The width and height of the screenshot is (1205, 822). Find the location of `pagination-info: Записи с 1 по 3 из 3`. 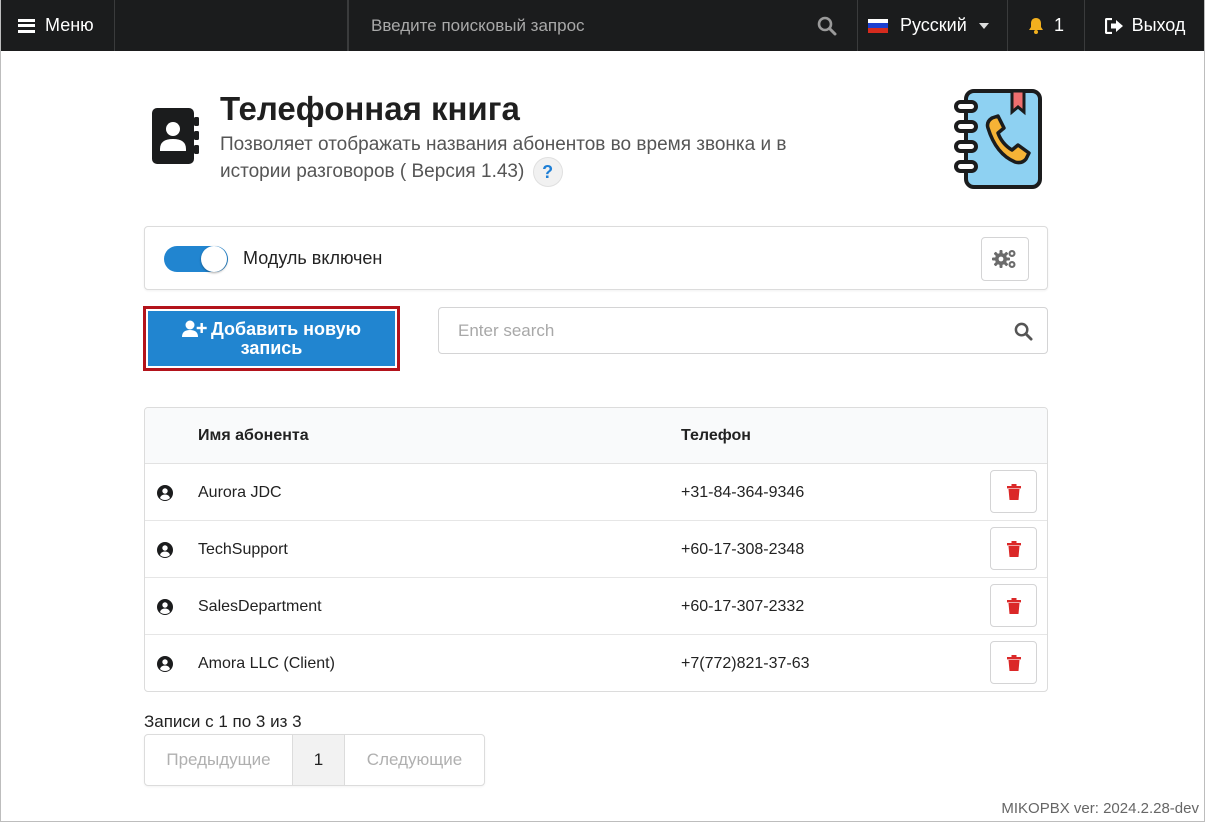

pagination-info: Записи с 1 по 3 из 3 is located at coordinates (223, 721).